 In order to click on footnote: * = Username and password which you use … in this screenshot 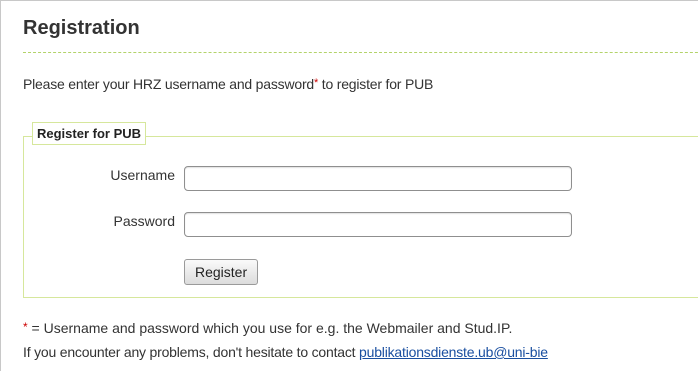, I will do `click(267, 328)`.